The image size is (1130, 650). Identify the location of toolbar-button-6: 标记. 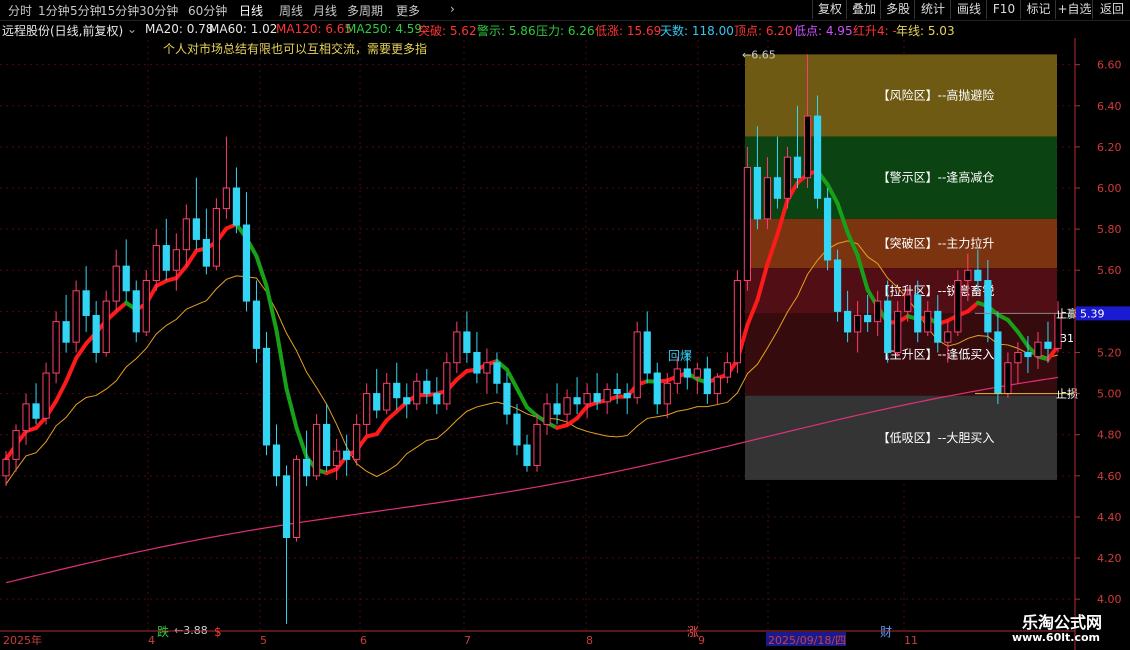
(1038, 9).